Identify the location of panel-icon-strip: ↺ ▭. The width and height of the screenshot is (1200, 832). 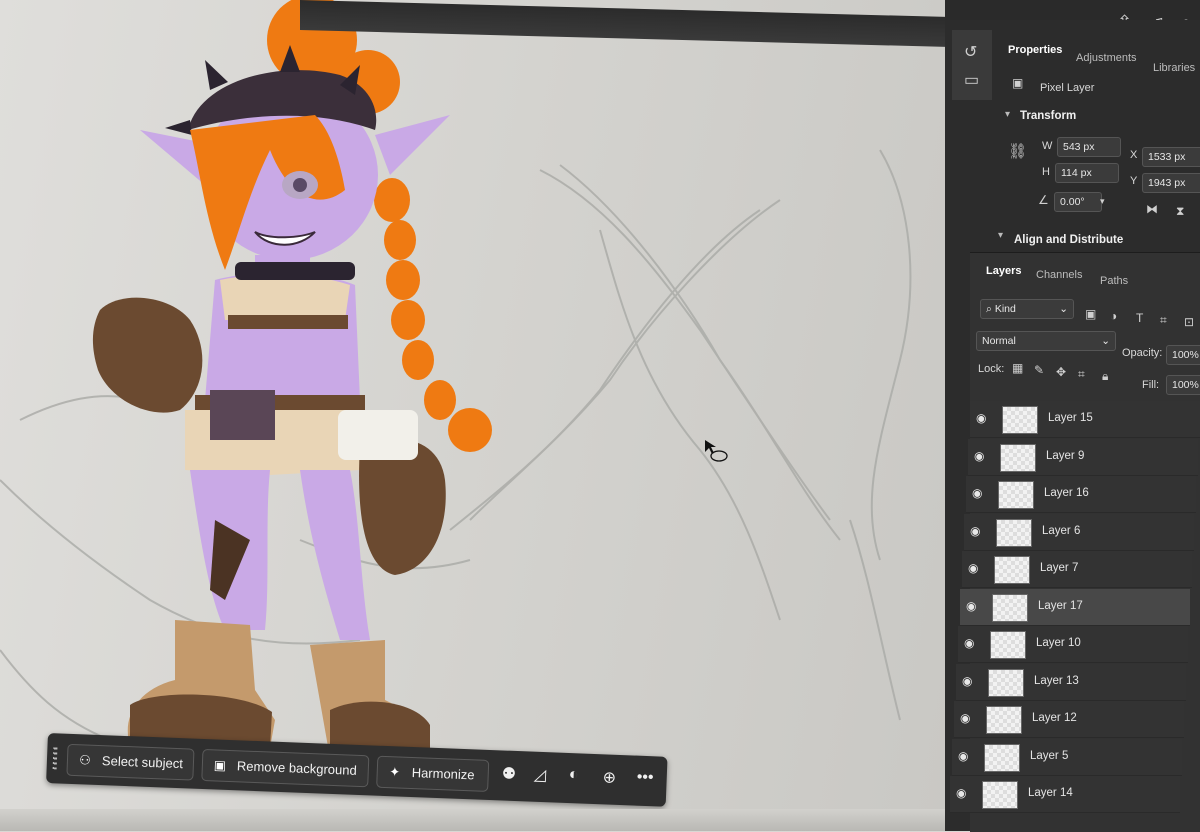
(972, 65).